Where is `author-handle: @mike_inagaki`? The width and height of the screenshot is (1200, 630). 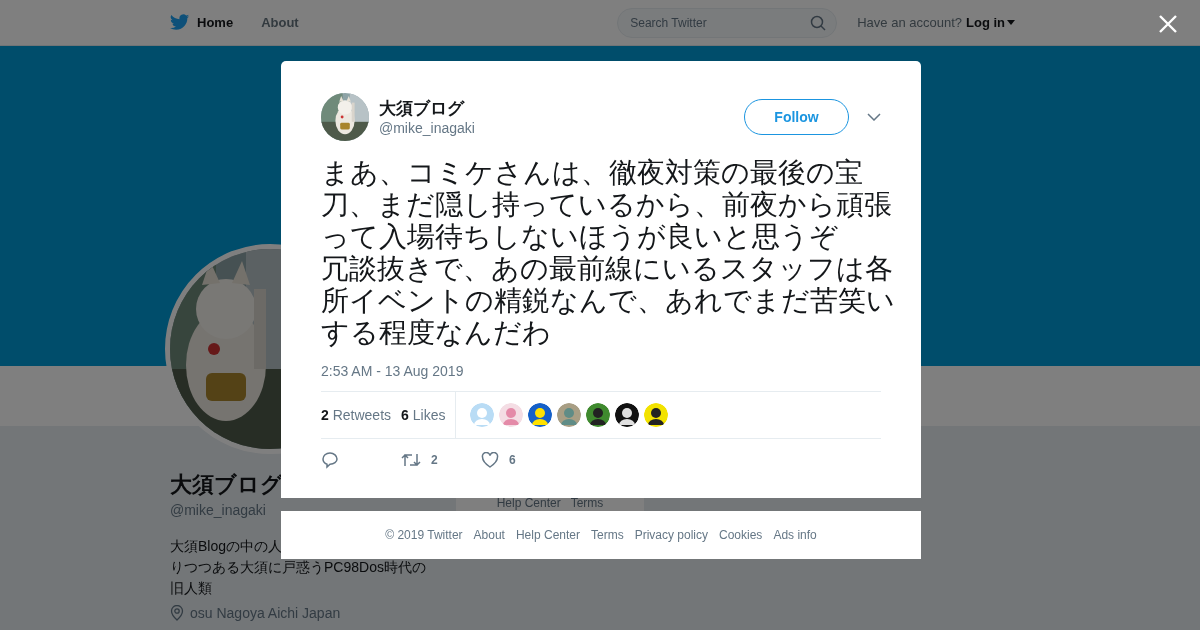 author-handle: @mike_inagaki is located at coordinates (561, 127).